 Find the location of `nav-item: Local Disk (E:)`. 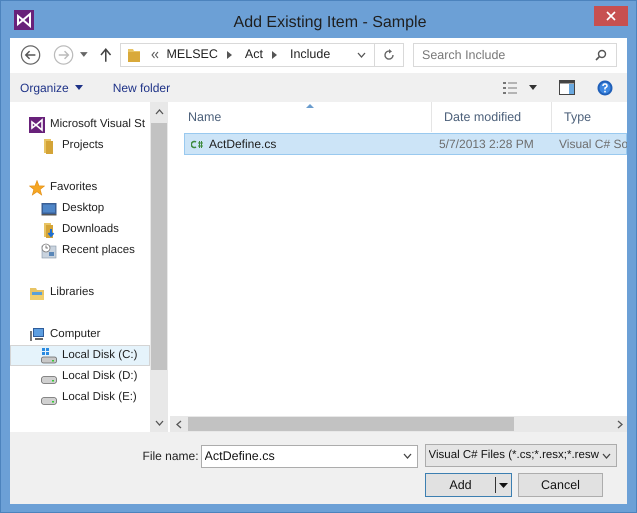

nav-item: Local Disk (E:) is located at coordinates (80, 397).